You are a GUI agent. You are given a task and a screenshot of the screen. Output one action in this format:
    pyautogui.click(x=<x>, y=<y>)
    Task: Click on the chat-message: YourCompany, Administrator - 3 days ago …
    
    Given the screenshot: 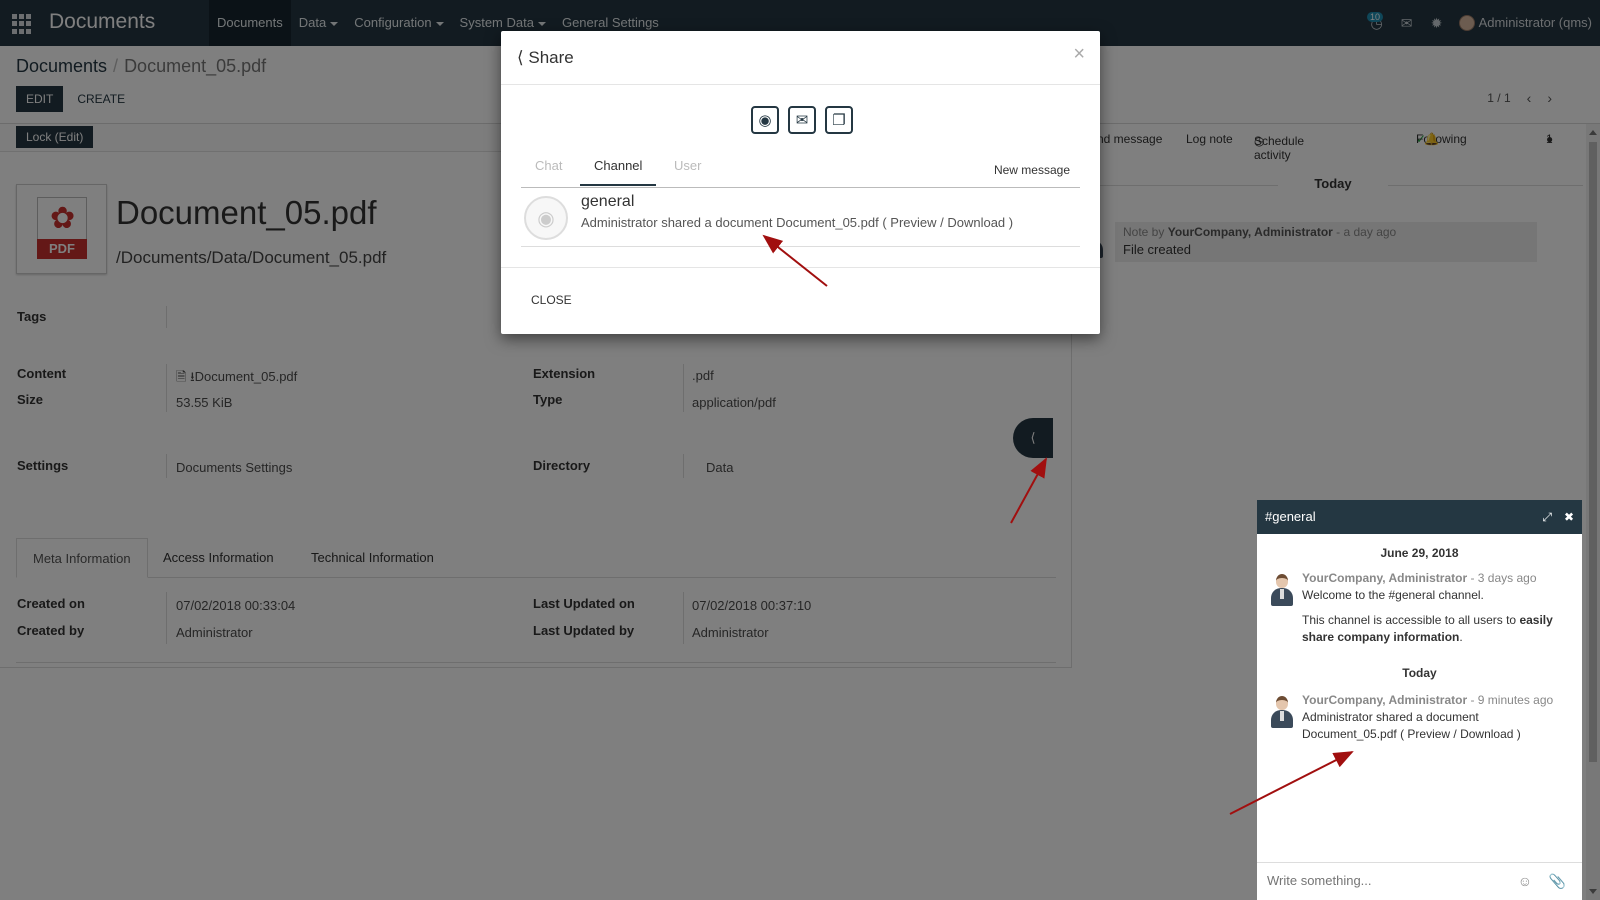 What is the action you would take?
    pyautogui.click(x=1427, y=607)
    